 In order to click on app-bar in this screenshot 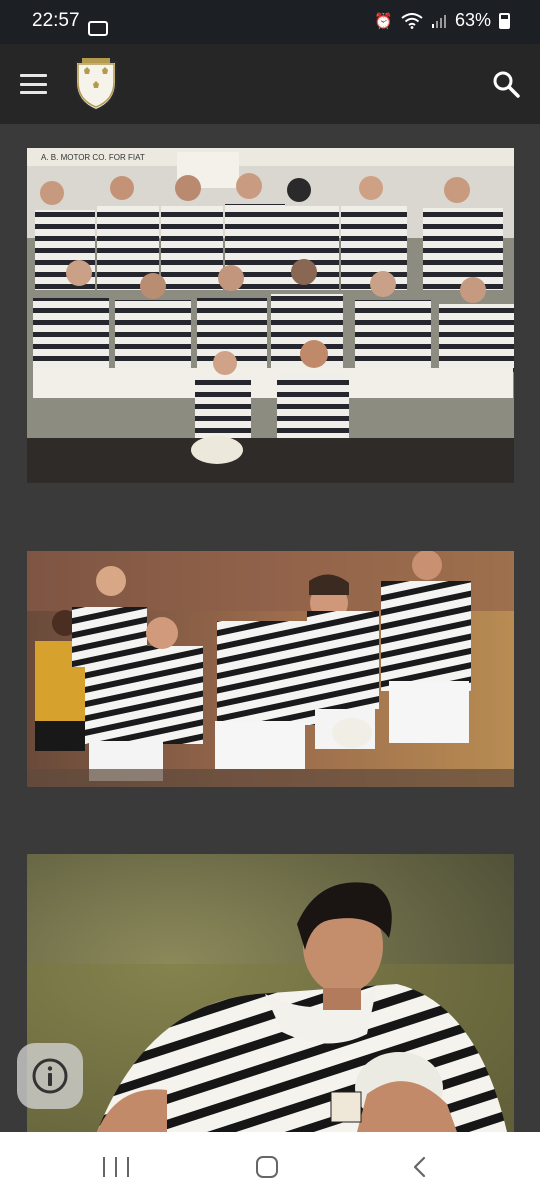, I will do `click(270, 84)`.